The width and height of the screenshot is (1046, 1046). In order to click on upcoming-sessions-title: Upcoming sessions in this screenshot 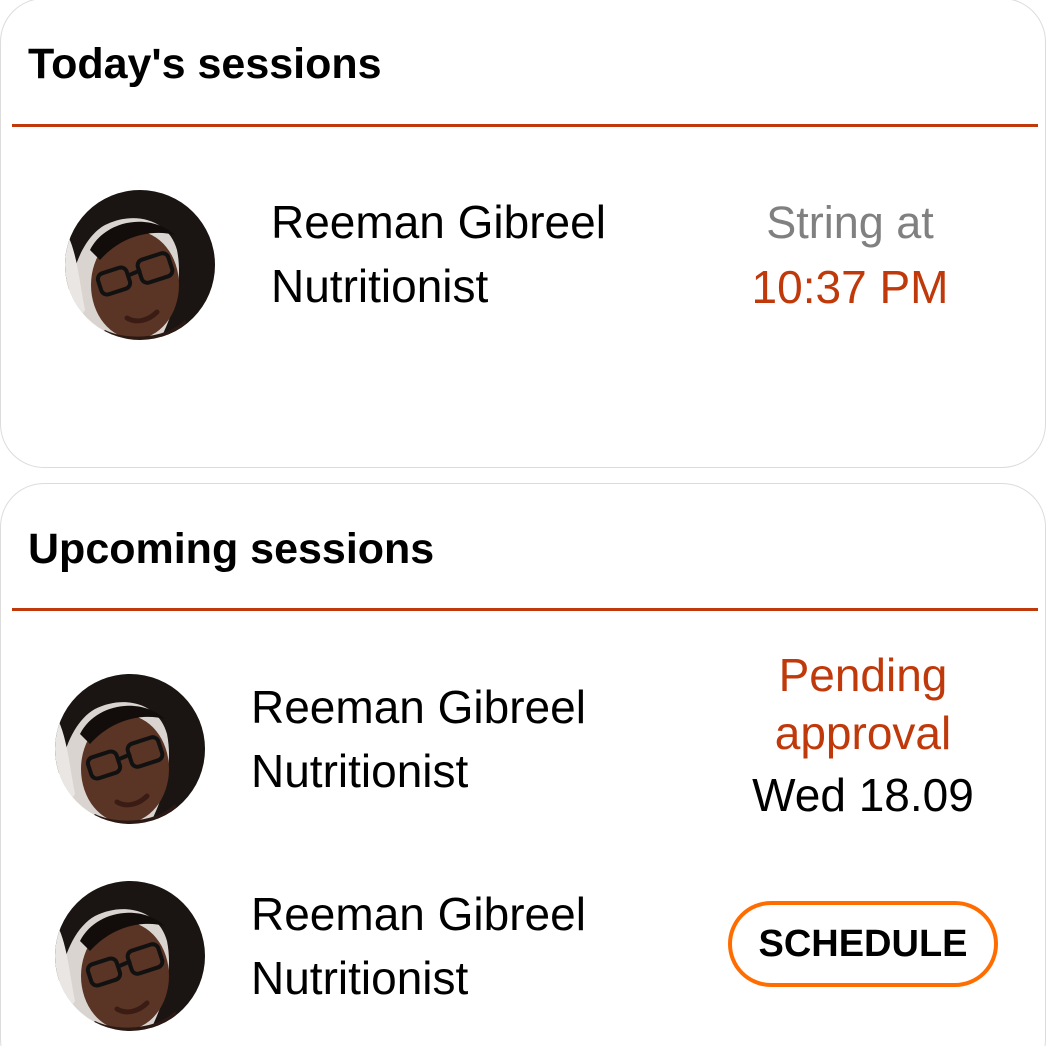, I will do `click(231, 549)`.